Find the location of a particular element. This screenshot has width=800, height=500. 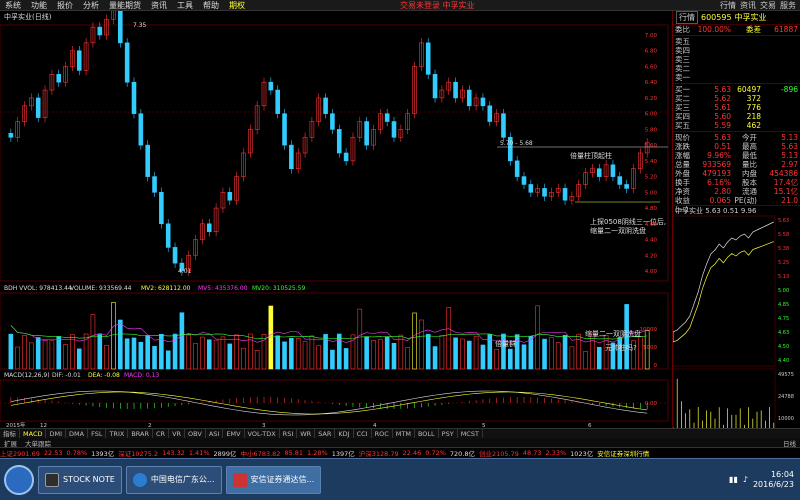

indicator-tab-roc: ROC is located at coordinates (382, 433).